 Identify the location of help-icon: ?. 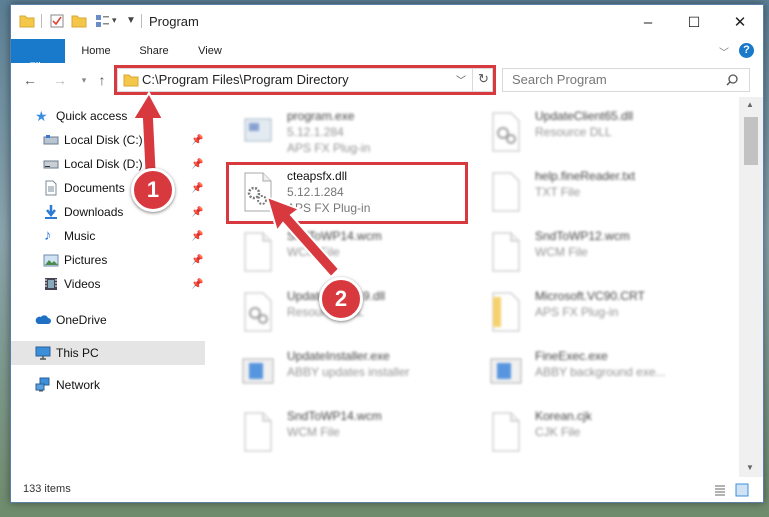
(746, 50).